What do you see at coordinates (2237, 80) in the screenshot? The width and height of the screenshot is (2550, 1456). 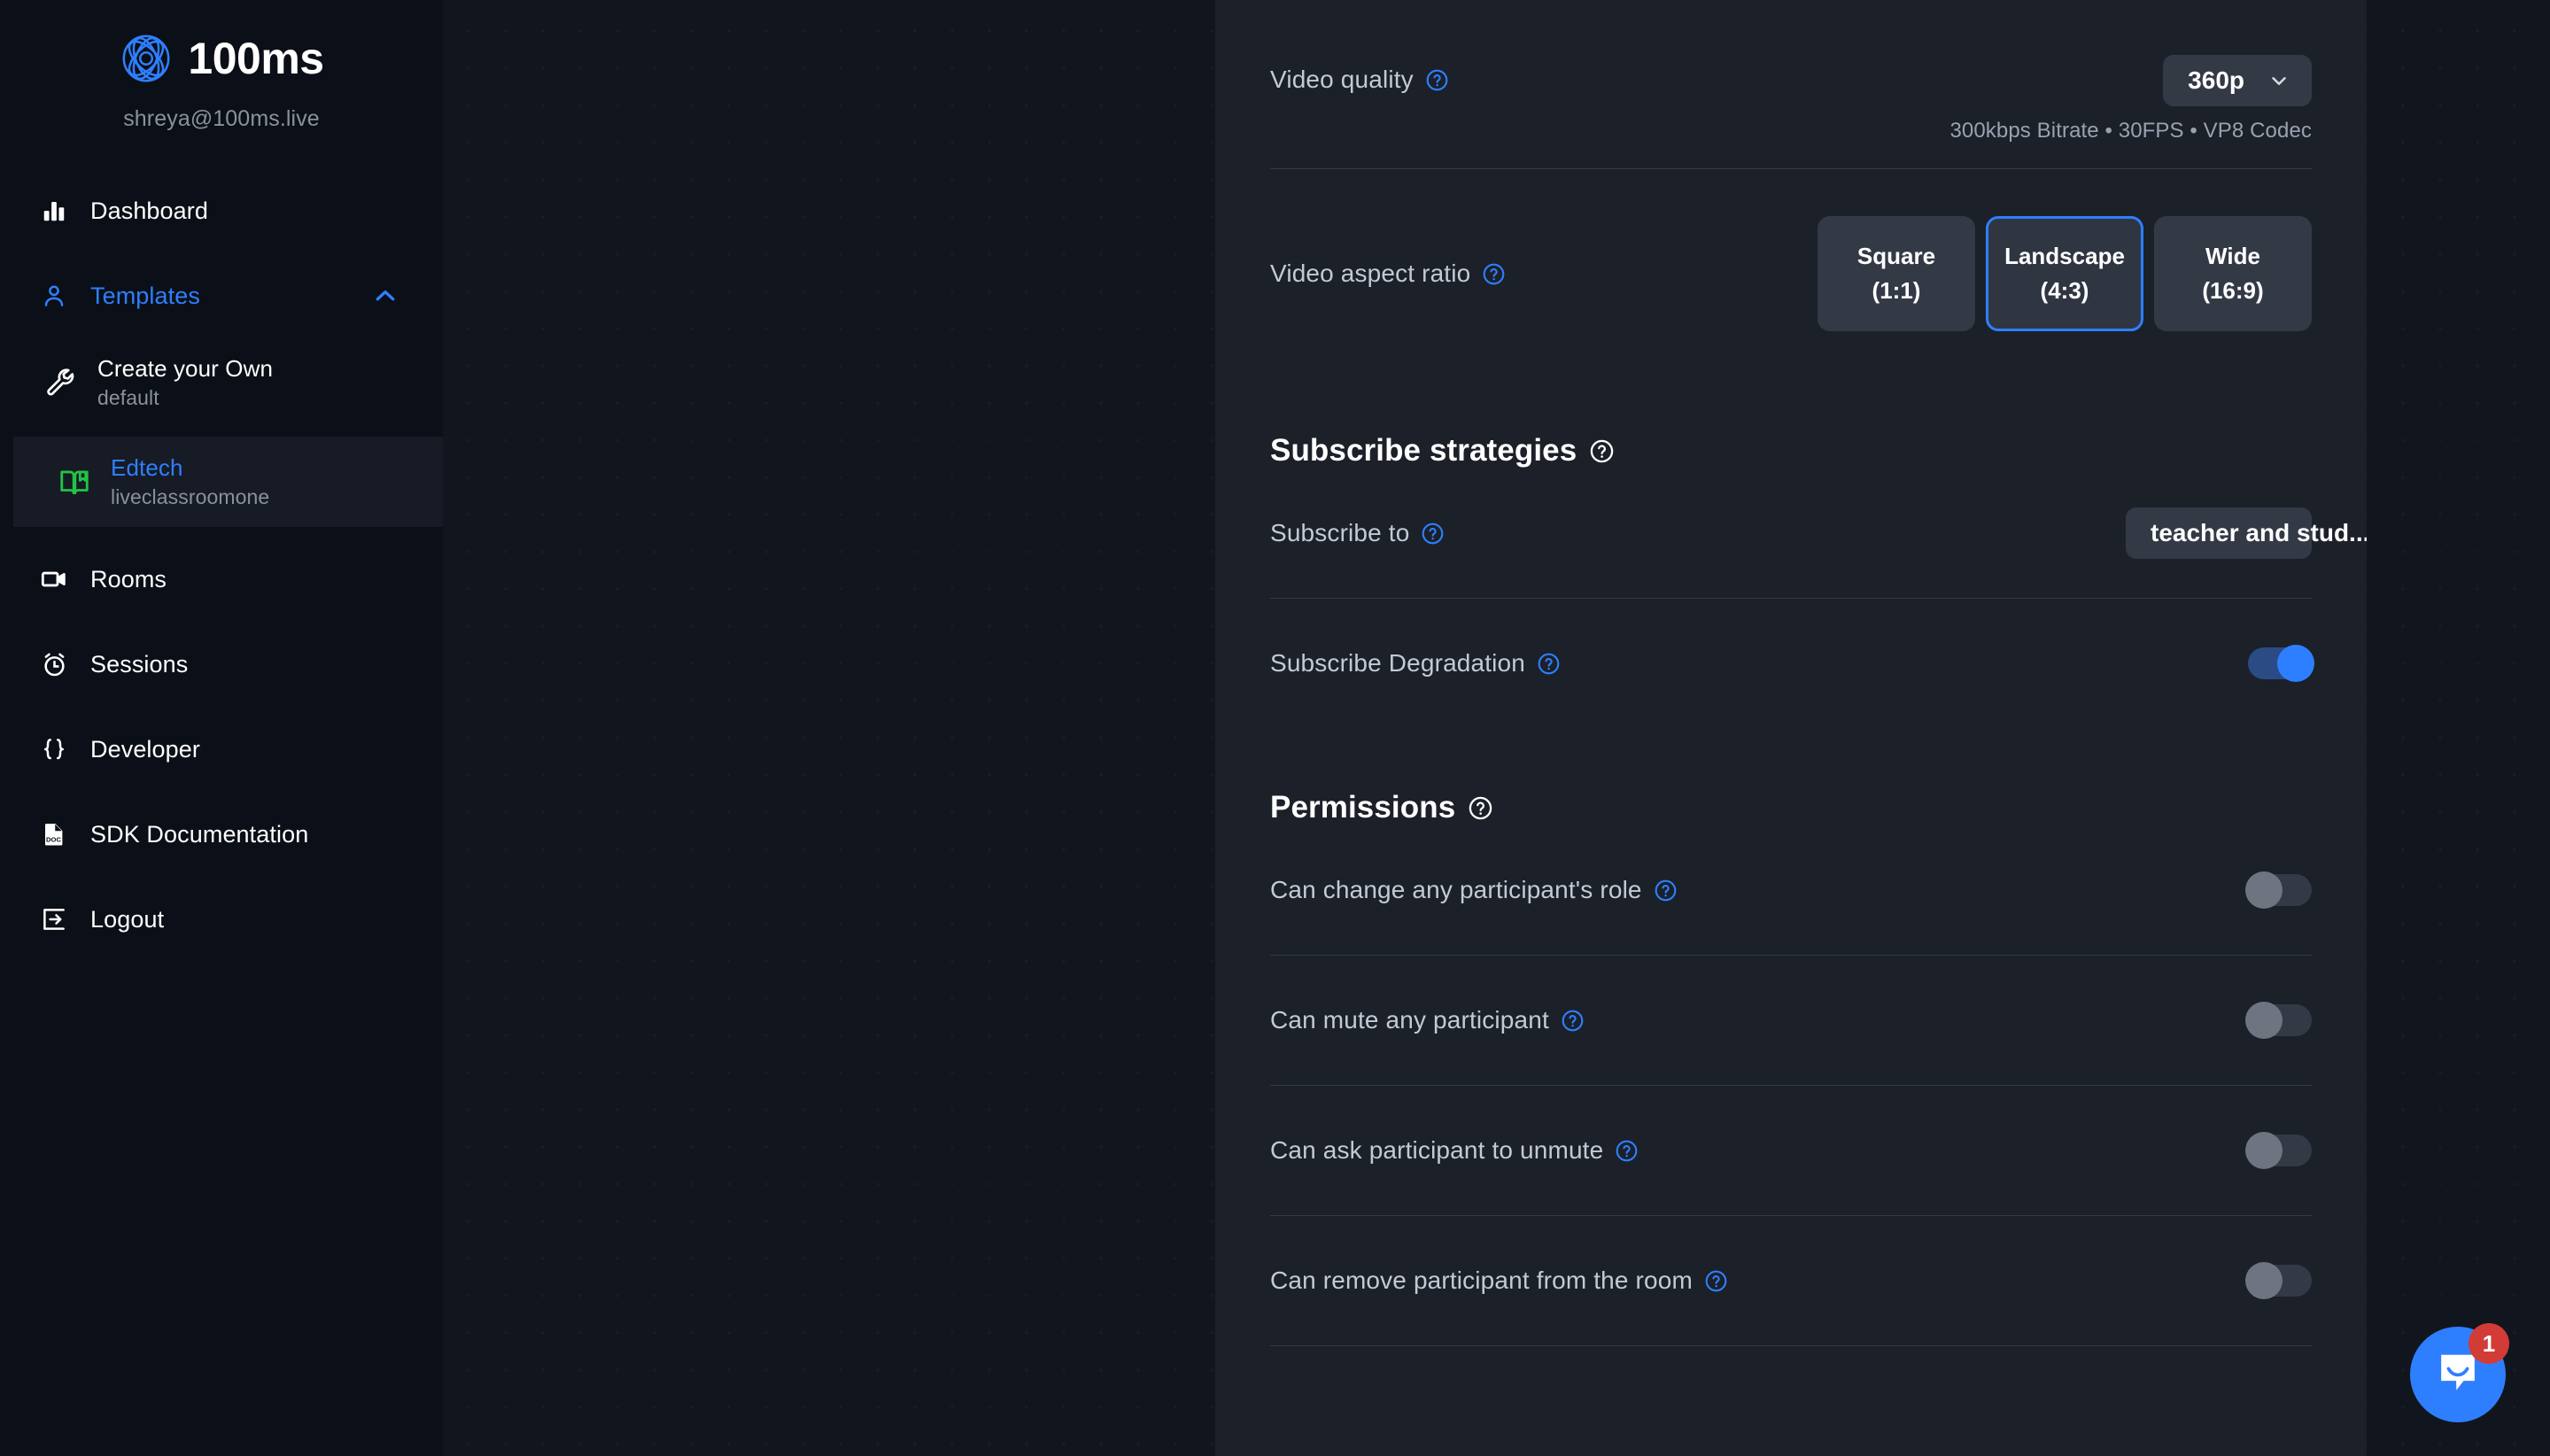 I see `video-quality-select: 360p` at bounding box center [2237, 80].